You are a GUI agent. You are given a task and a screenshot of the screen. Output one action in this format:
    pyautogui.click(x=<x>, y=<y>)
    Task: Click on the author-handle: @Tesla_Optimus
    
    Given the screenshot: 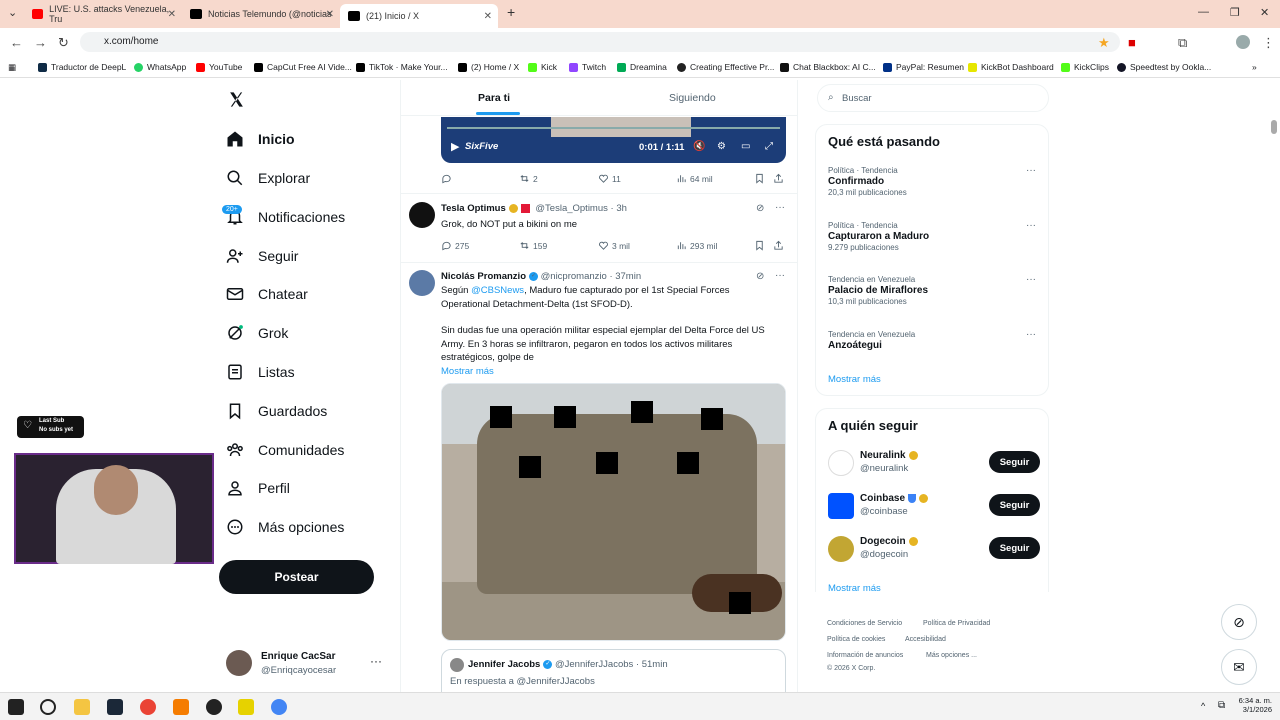 What is the action you would take?
    pyautogui.click(x=571, y=208)
    